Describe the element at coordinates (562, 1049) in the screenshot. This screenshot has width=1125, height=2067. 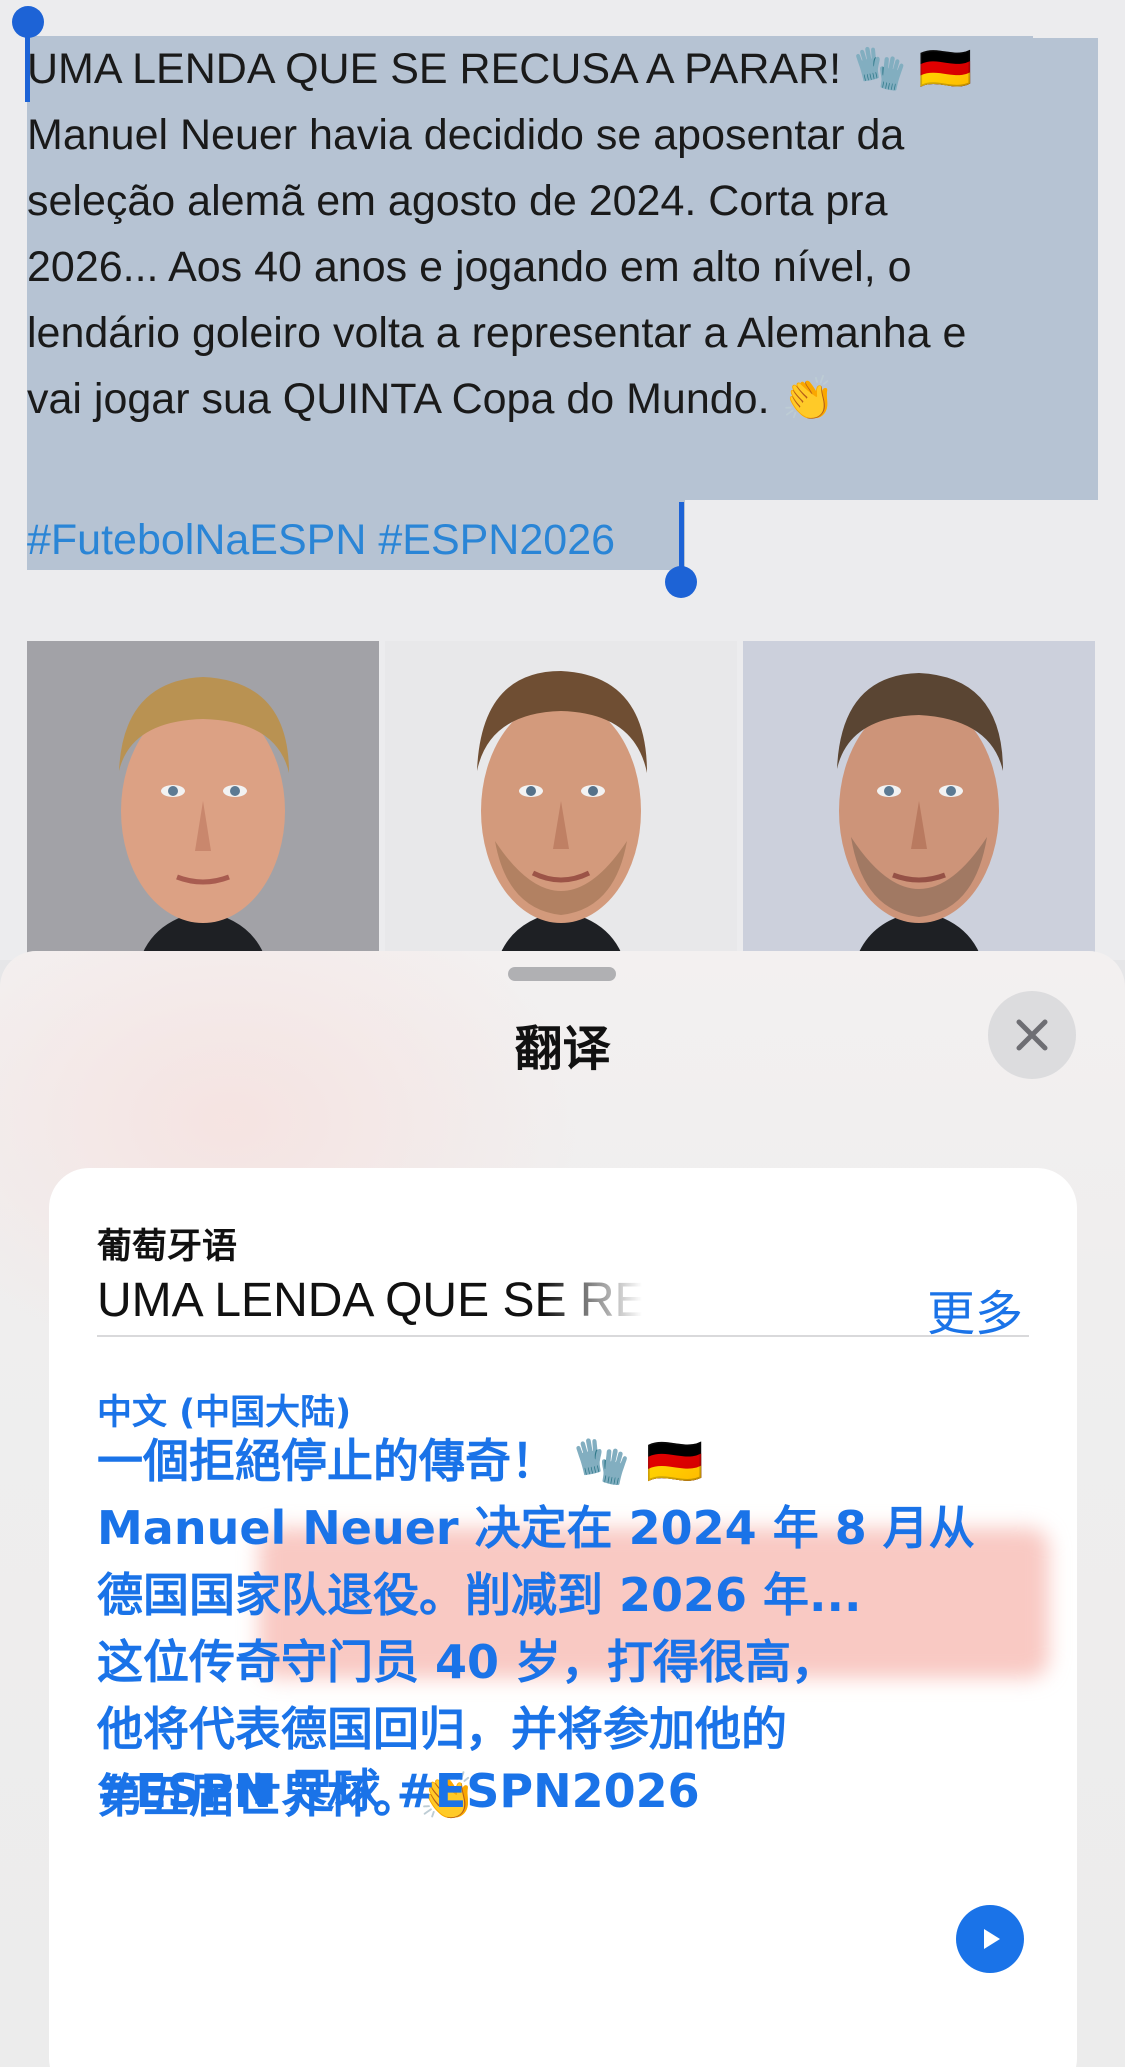
I see `sheet-title: 翻译` at that location.